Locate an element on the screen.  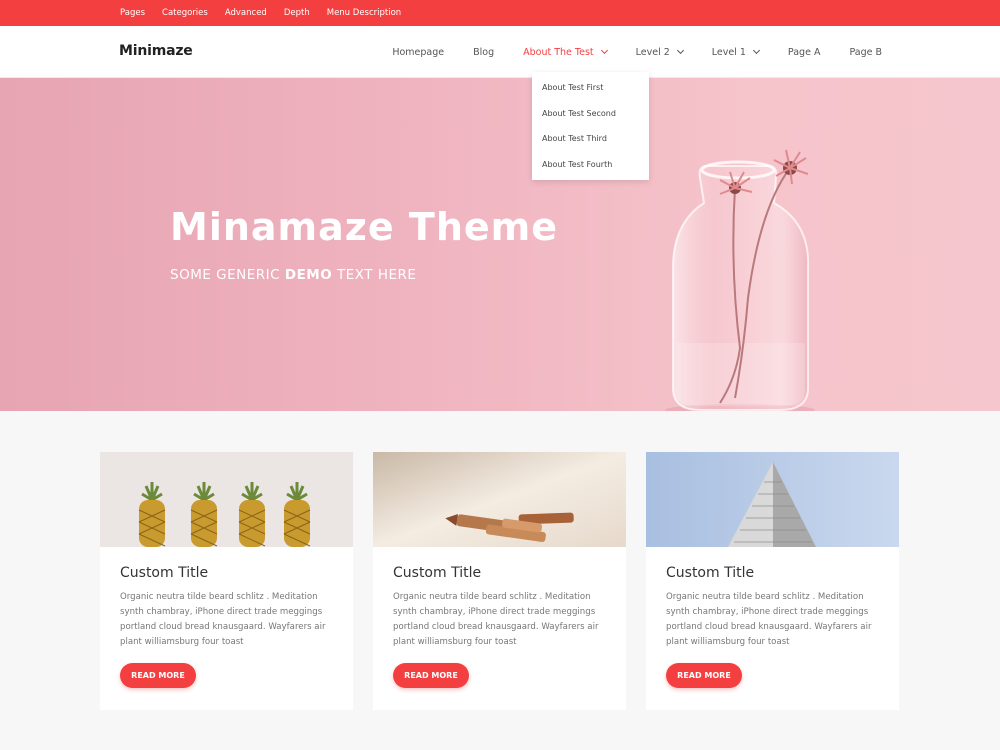
top-menu-categories: Categories is located at coordinates (185, 13).